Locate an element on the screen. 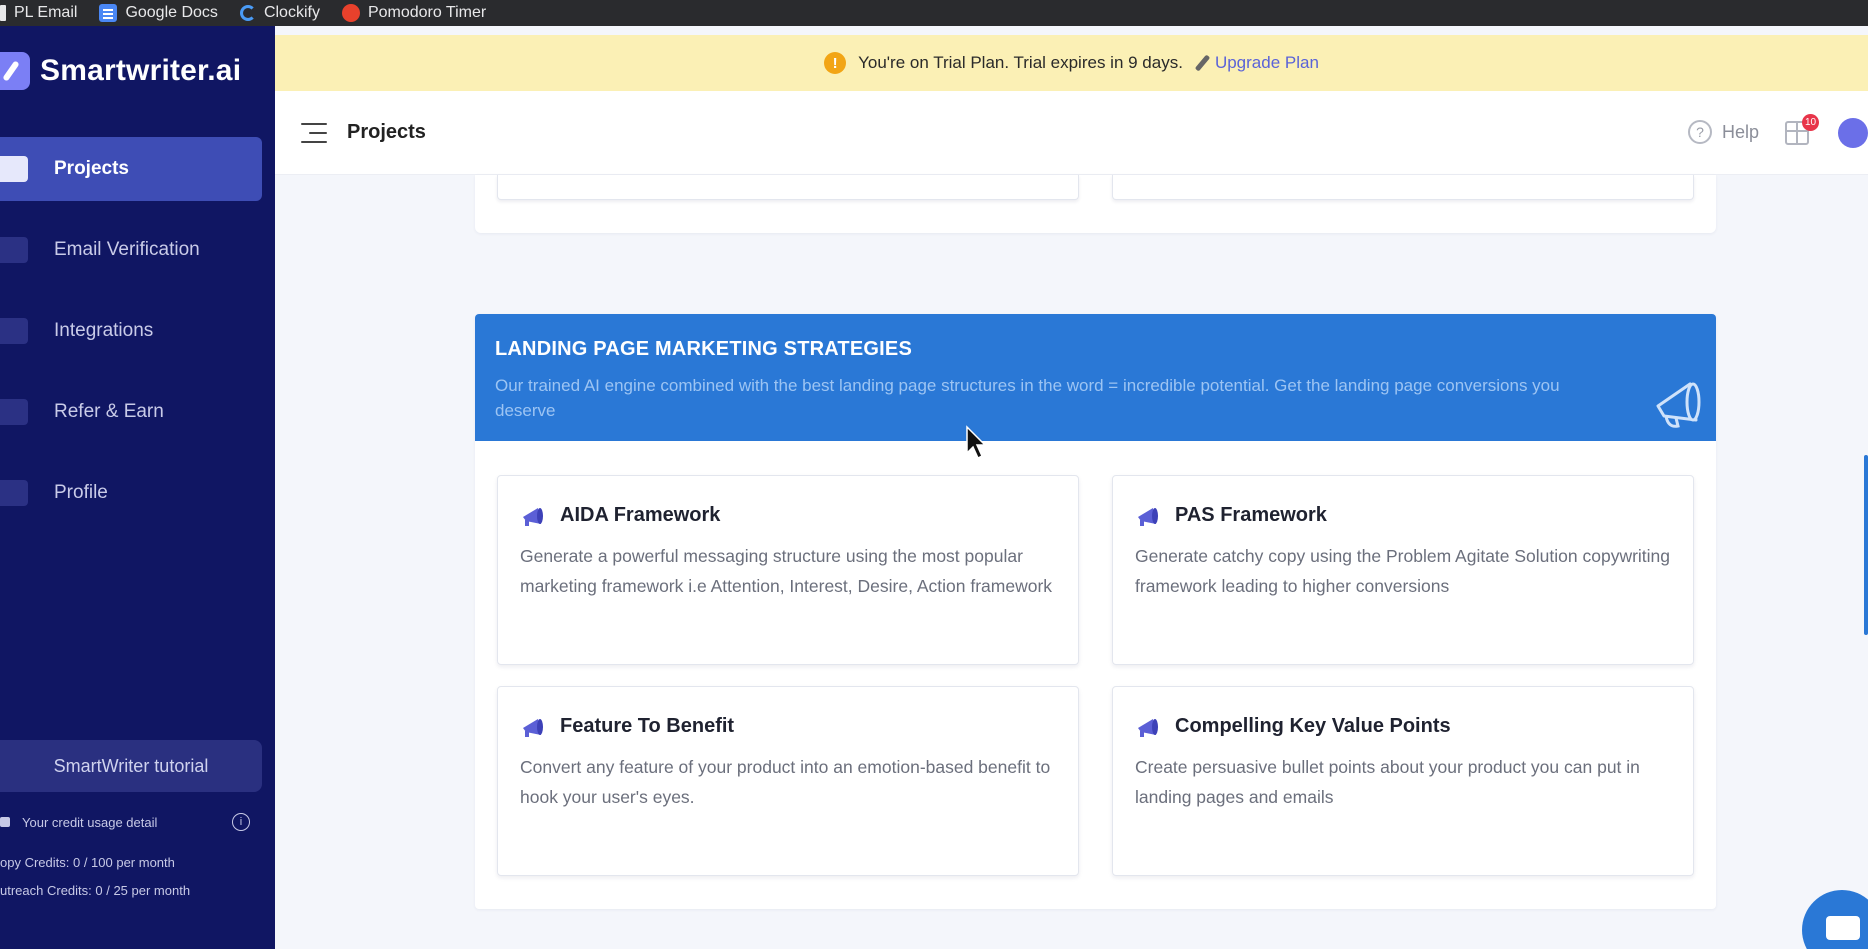 The width and height of the screenshot is (1868, 949). sidebar-item-label: Profile is located at coordinates (81, 492).